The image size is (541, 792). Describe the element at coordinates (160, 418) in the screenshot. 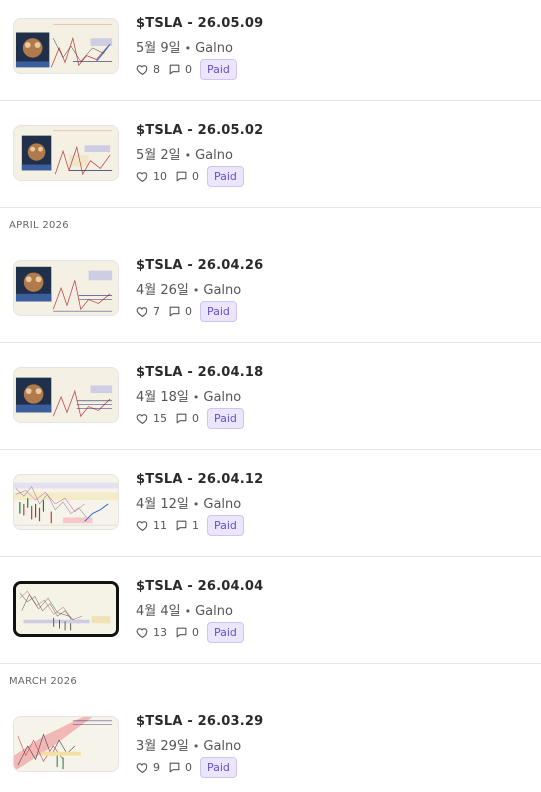

I see `like-count: 15` at that location.